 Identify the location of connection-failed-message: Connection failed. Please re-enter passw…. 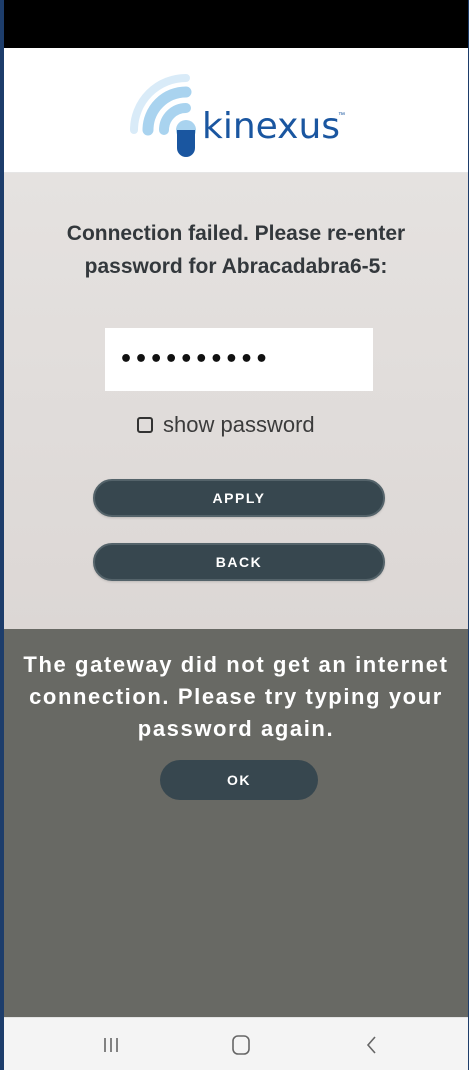
(236, 250).